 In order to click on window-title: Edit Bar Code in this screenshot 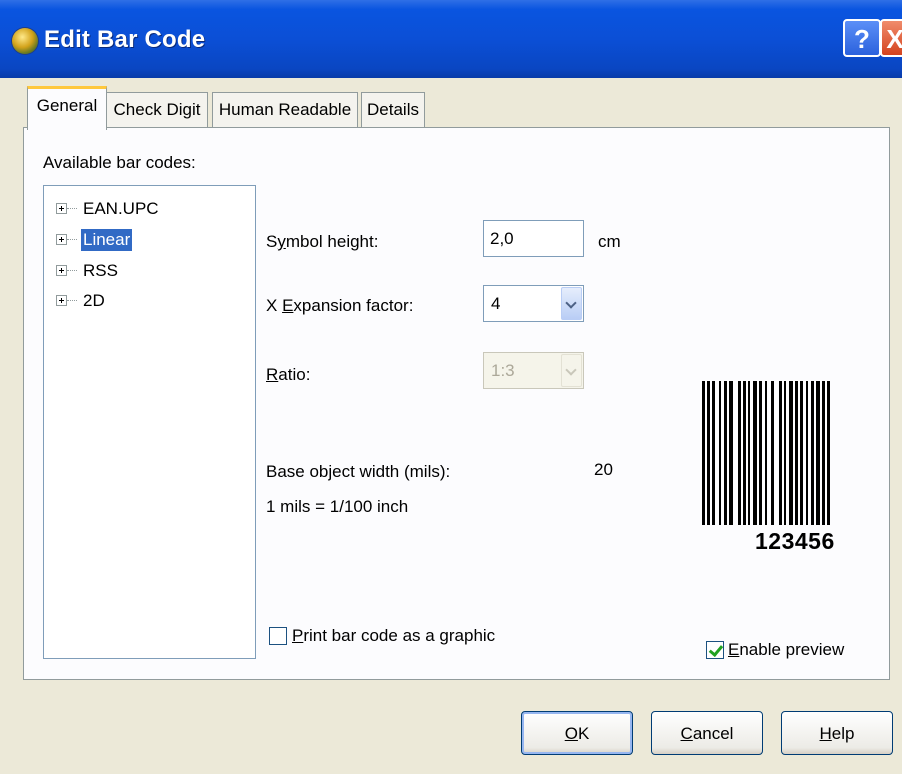, I will do `click(125, 39)`.